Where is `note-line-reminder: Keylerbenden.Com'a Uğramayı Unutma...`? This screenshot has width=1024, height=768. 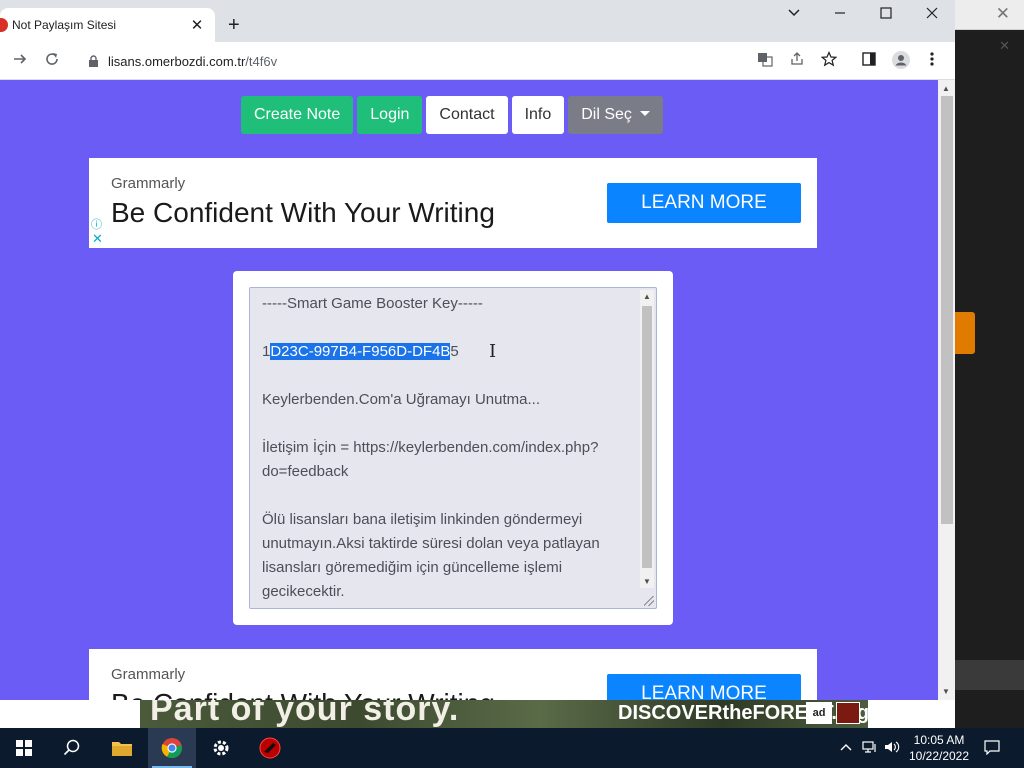
note-line-reminder: Keylerbenden.Com'a Uğramayı Unutma... is located at coordinates (401, 399).